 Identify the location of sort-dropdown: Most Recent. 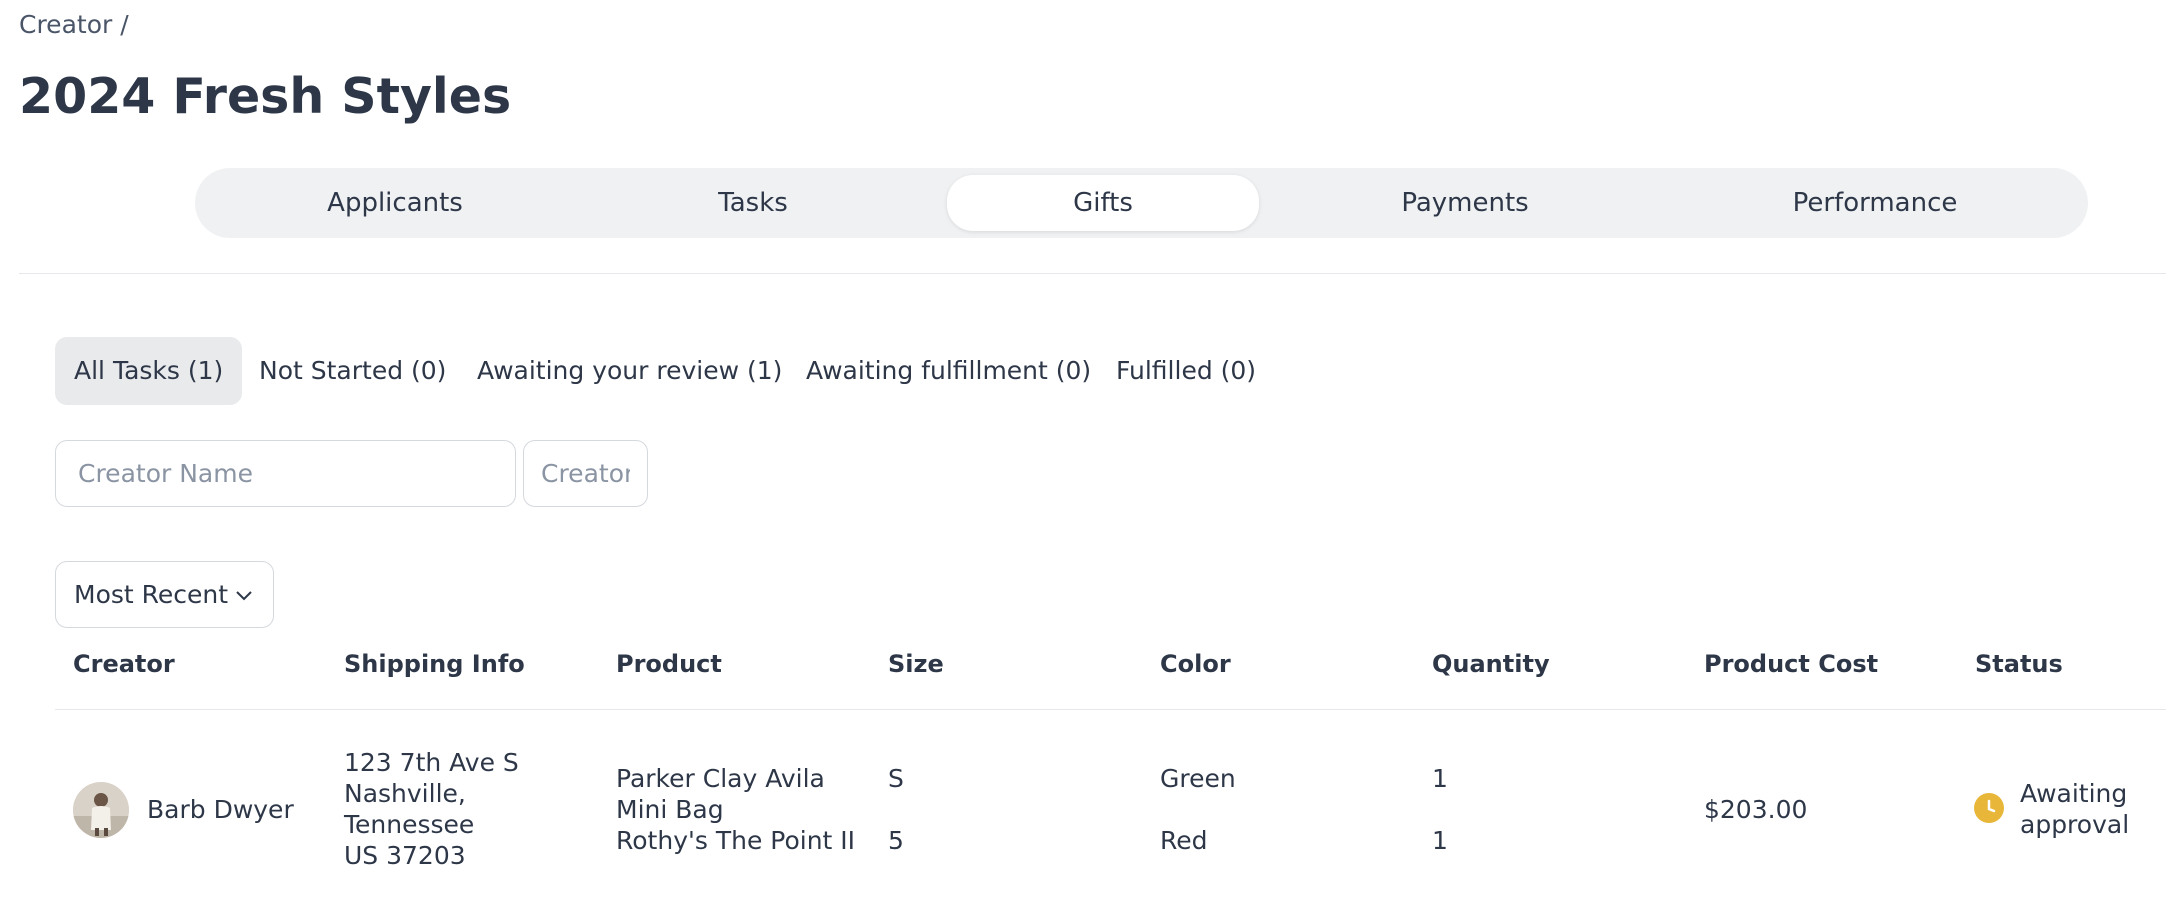
(164, 594).